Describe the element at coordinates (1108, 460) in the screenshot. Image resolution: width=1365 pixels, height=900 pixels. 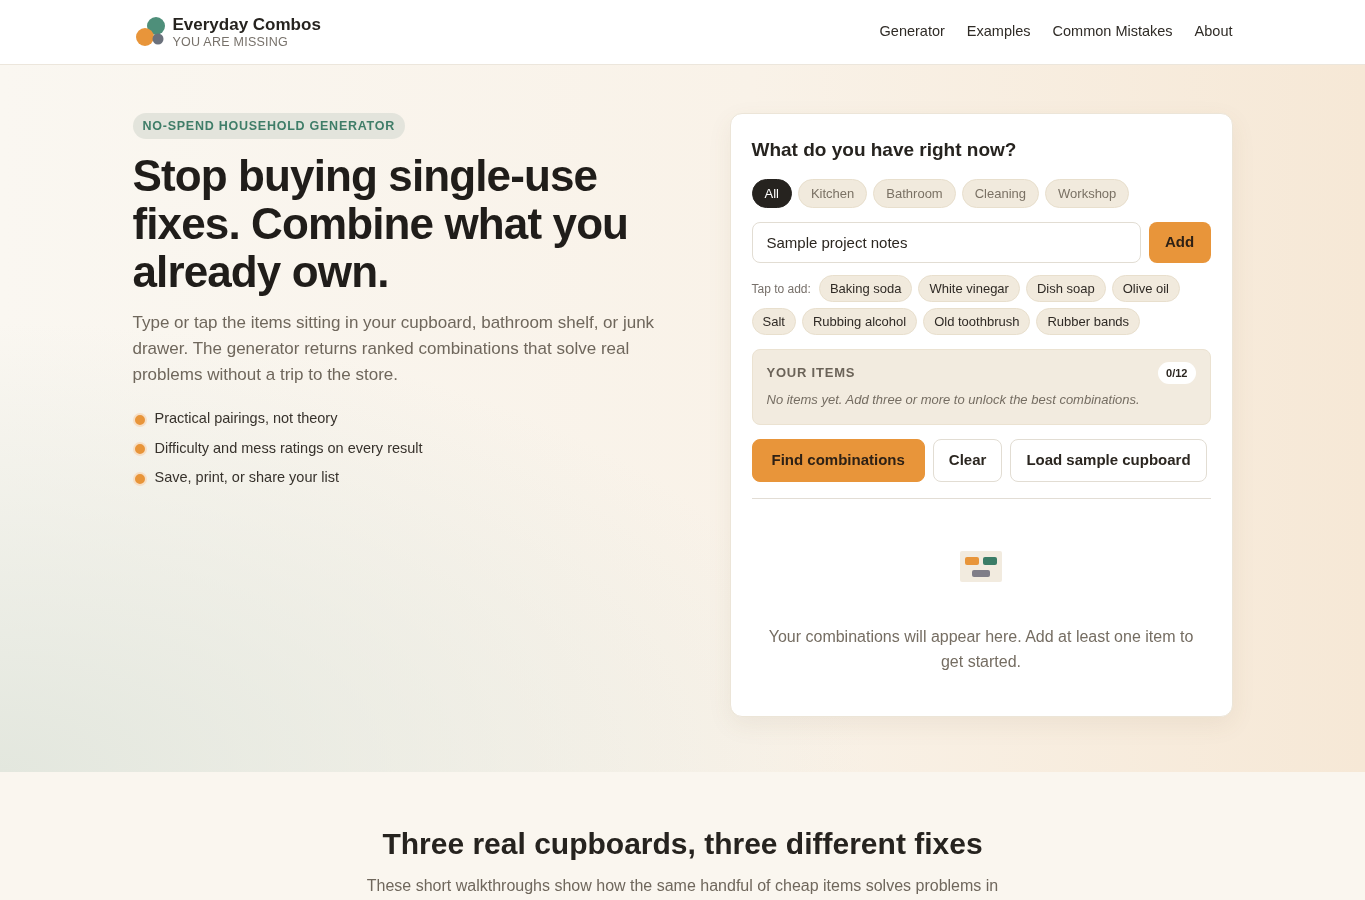
I see `action-button: Load sample cupboard` at that location.